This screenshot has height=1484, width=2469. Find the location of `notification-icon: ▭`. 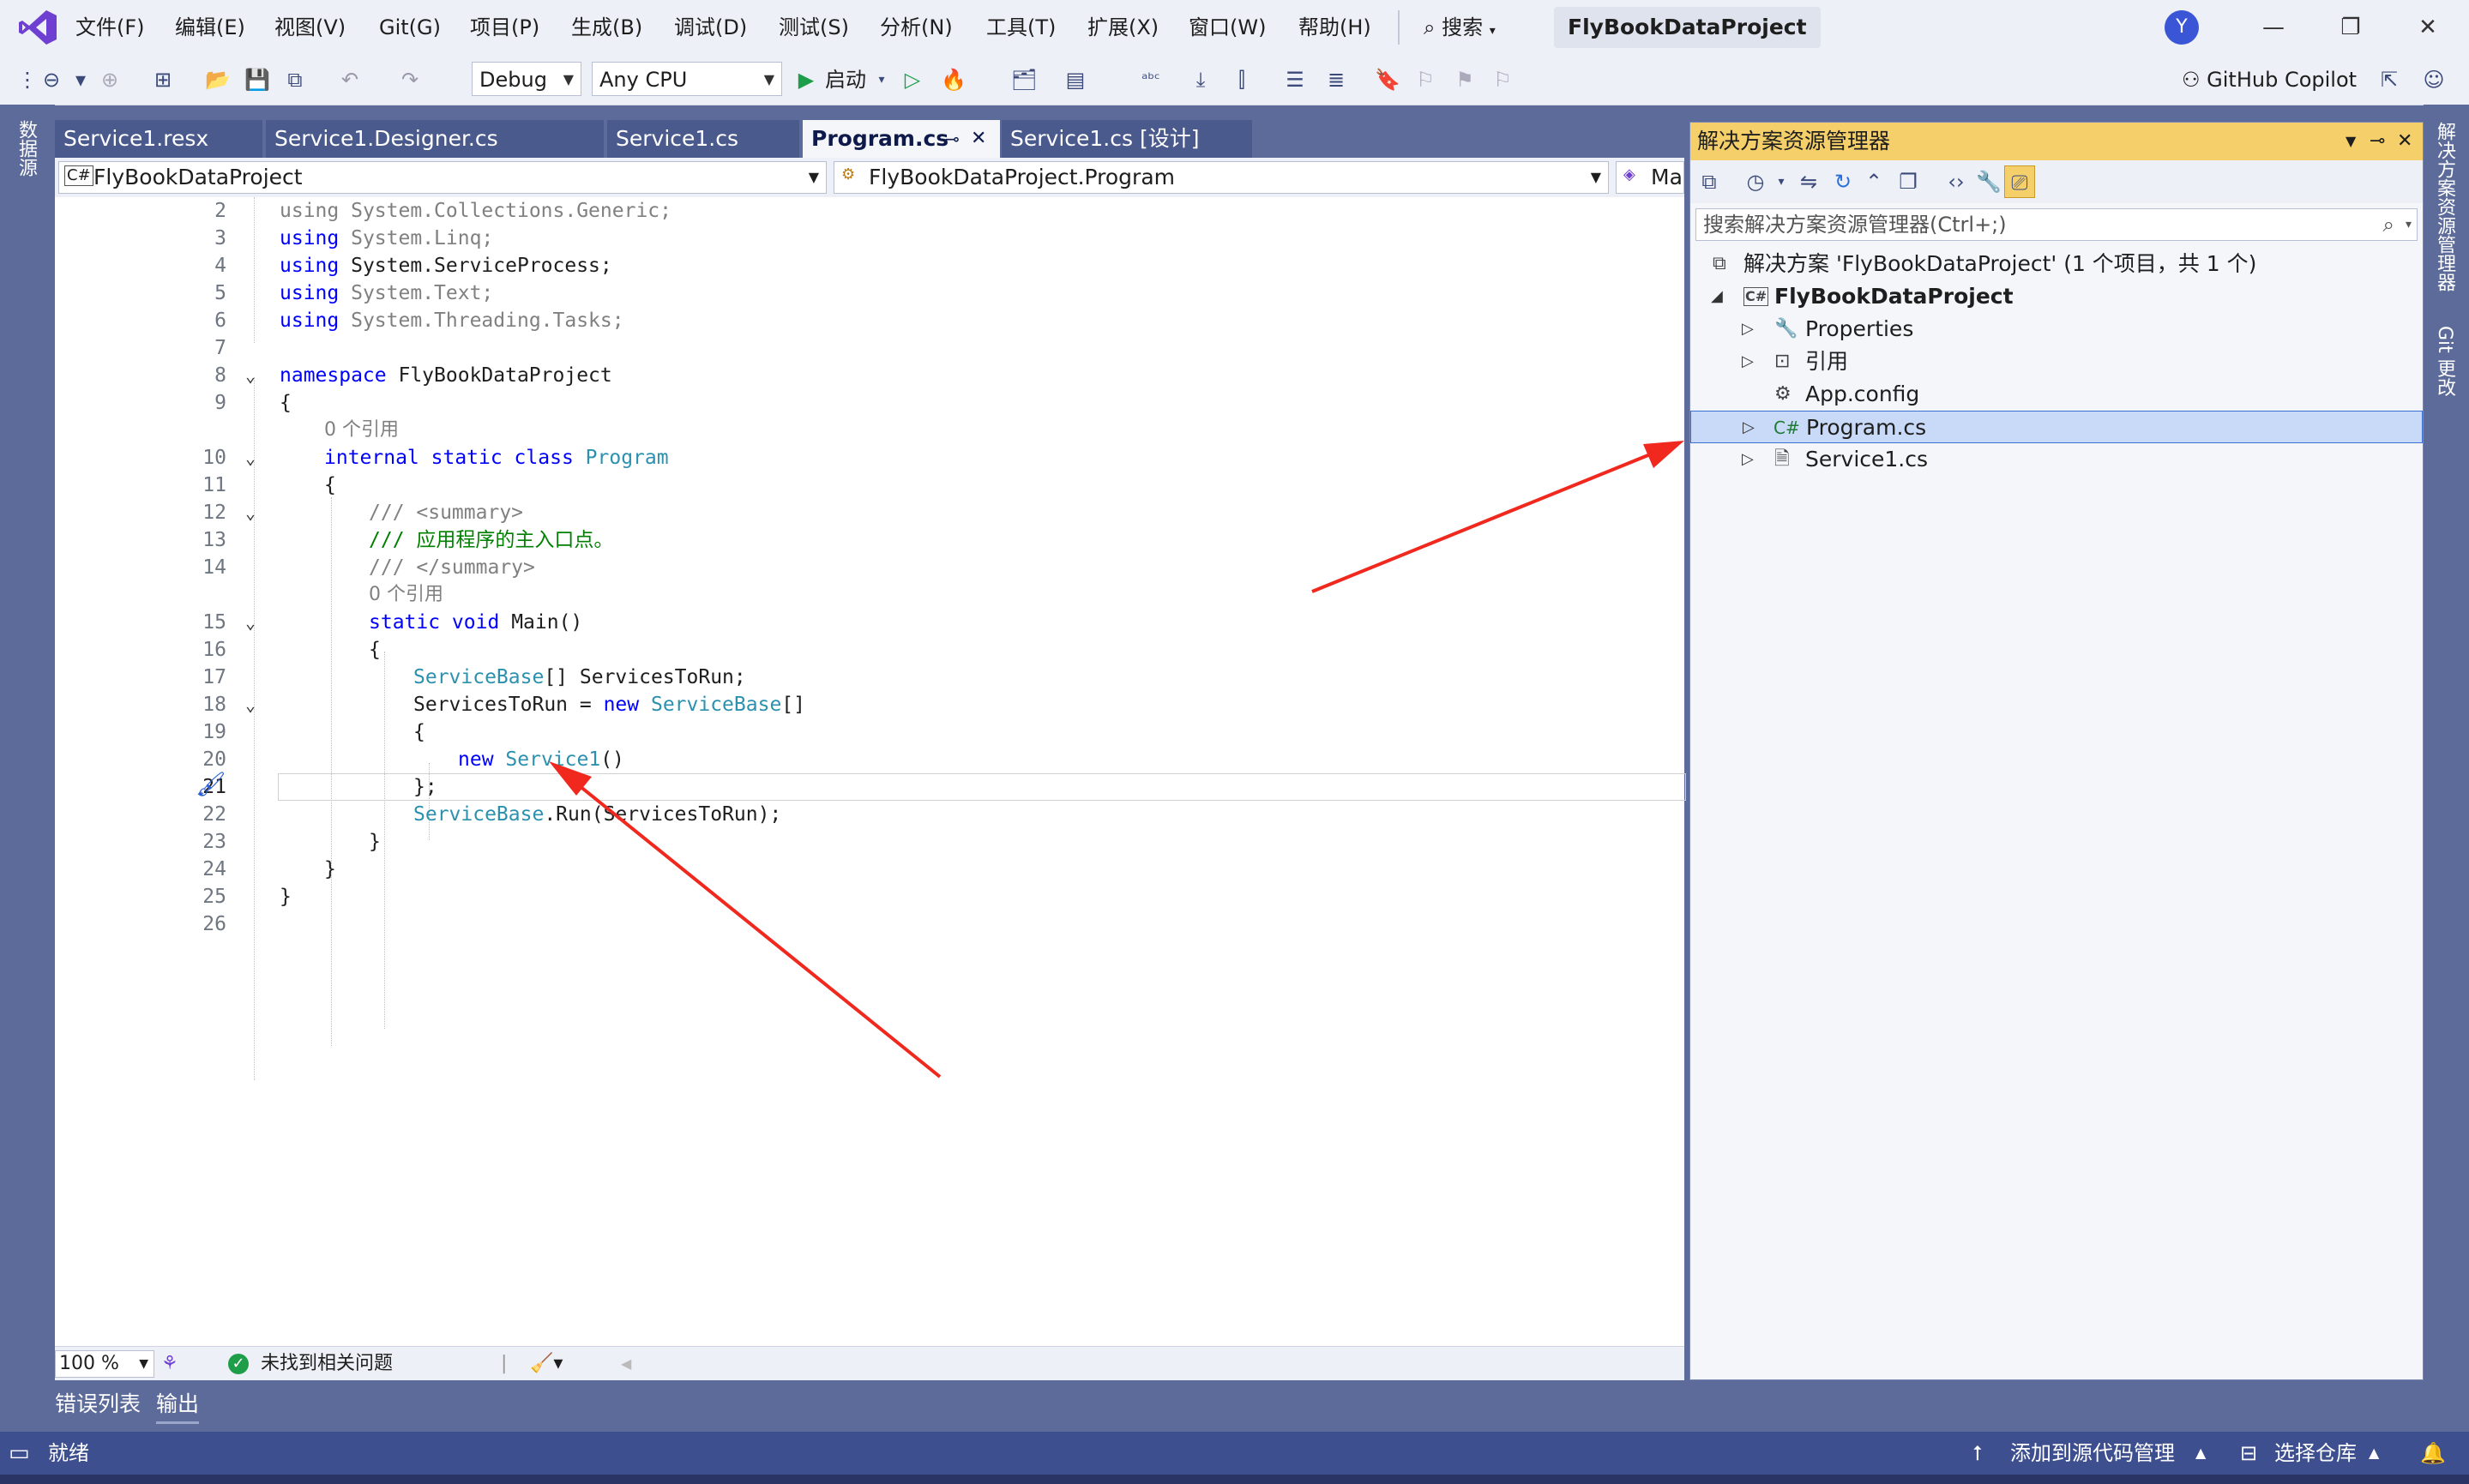

notification-icon: ▭ is located at coordinates (19, 1453).